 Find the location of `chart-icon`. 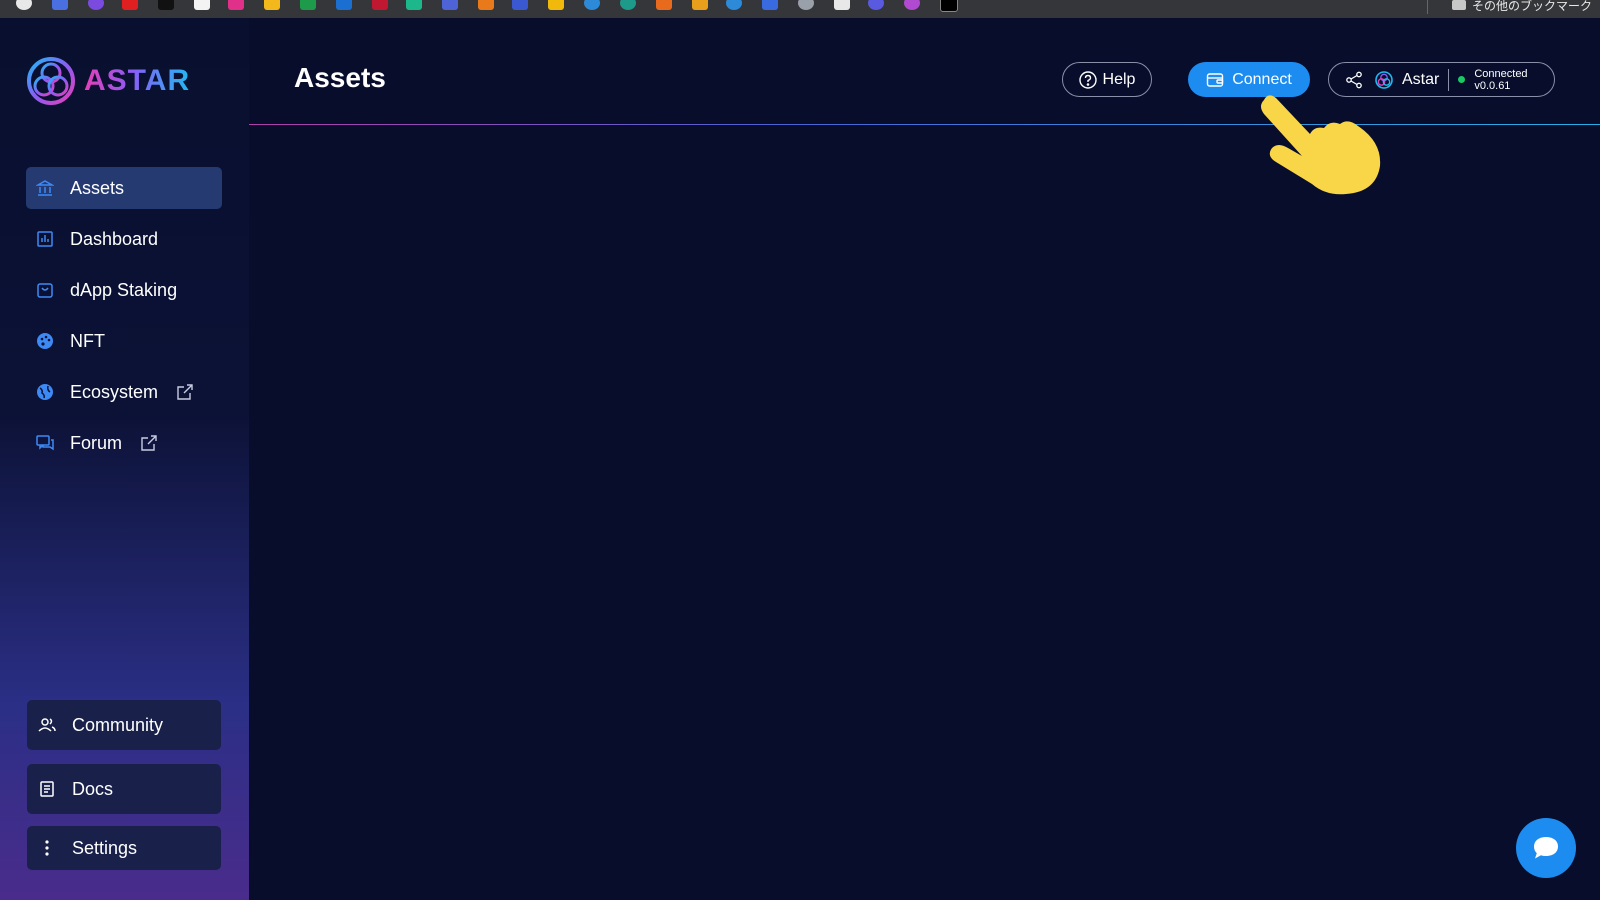

chart-icon is located at coordinates (45, 239).